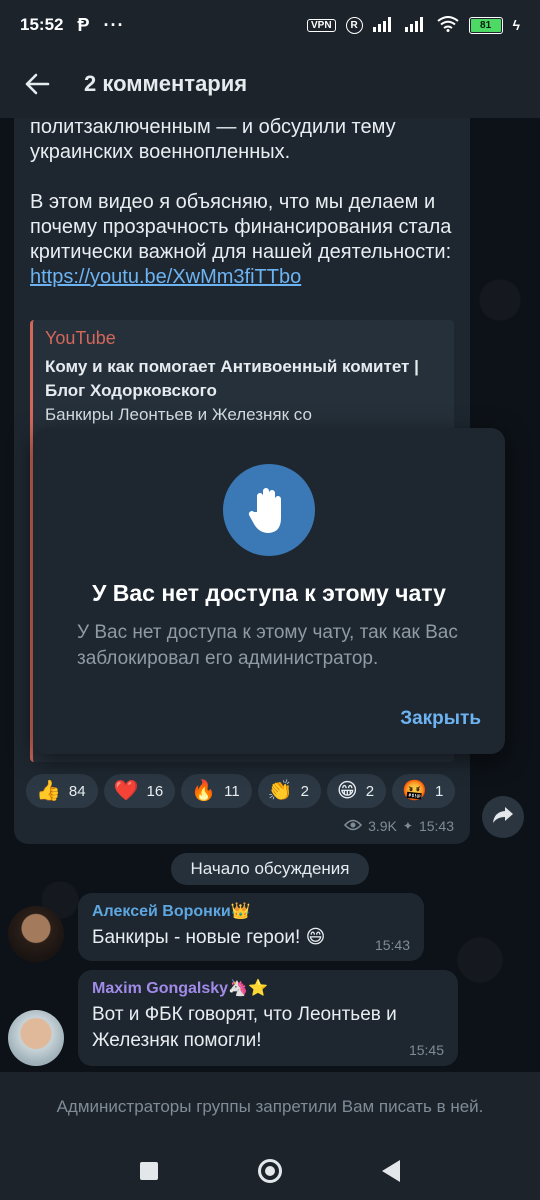 Image resolution: width=540 pixels, height=1200 pixels. What do you see at coordinates (126, 791) in the screenshot?
I see `heart-icon: ❤️` at bounding box center [126, 791].